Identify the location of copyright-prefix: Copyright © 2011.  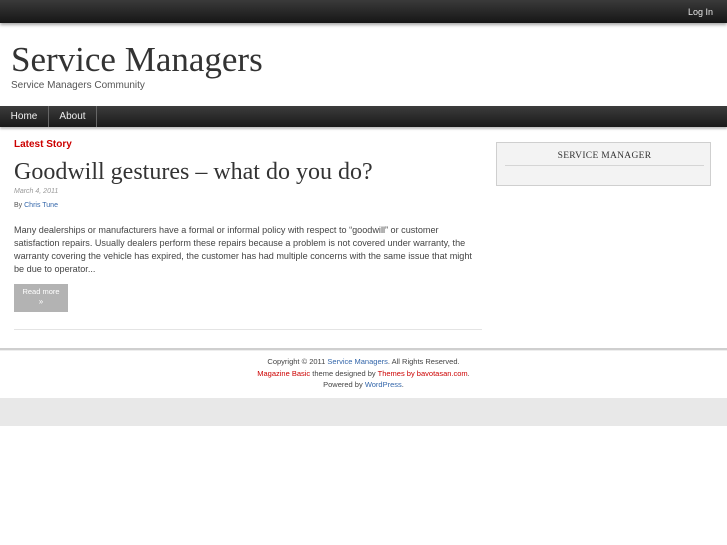
(296, 361).